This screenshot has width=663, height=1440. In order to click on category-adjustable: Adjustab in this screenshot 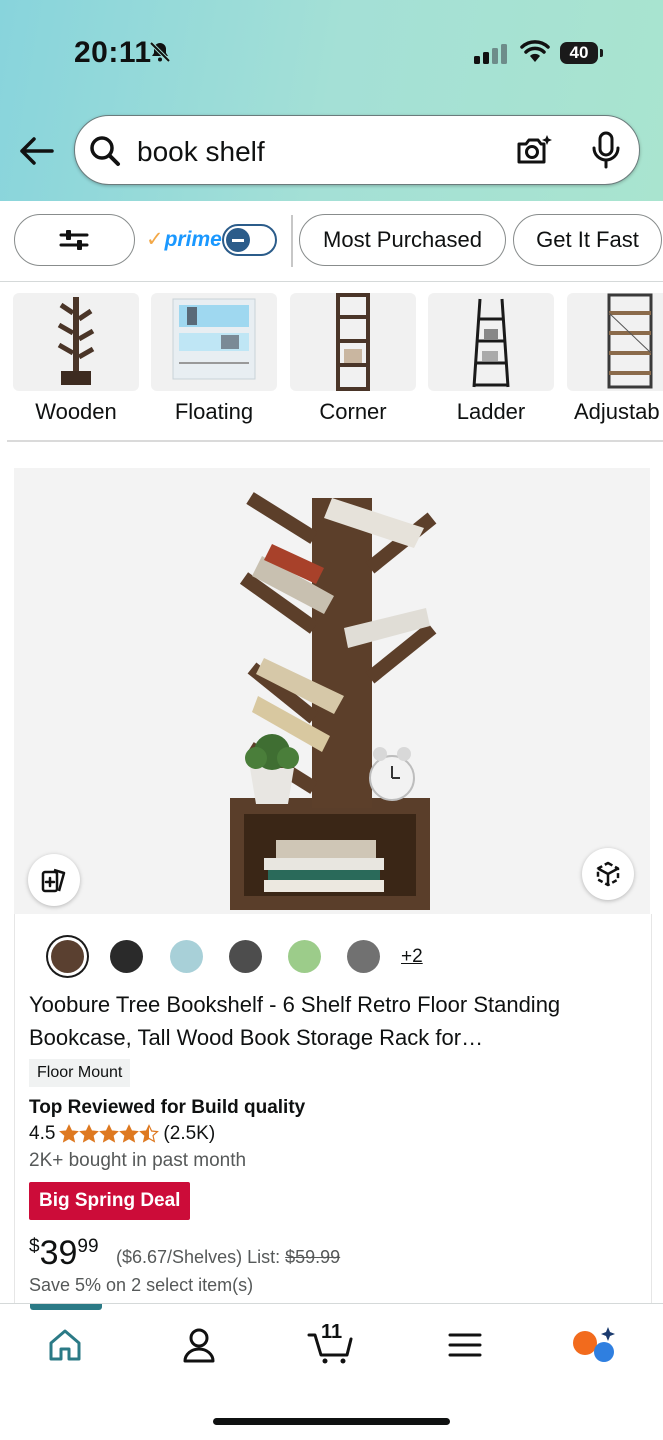, I will do `click(615, 358)`.